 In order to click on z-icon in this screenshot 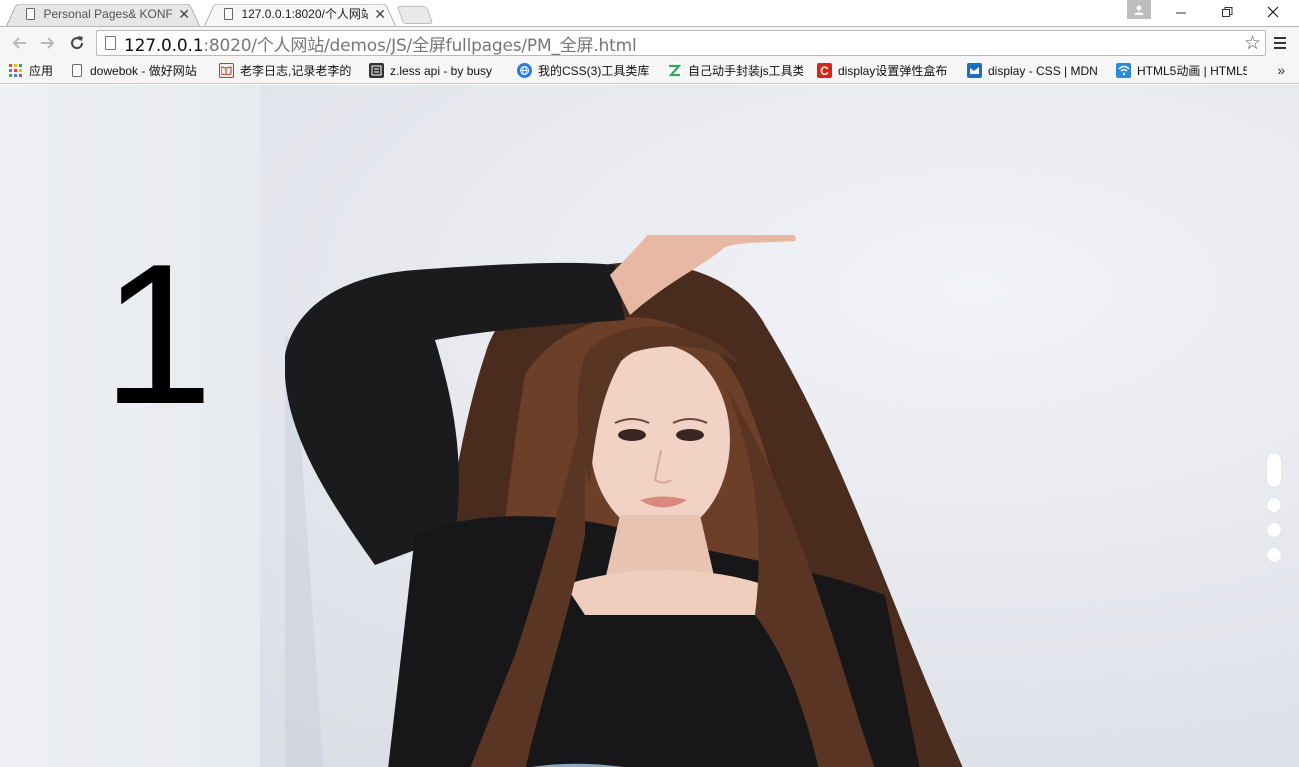, I will do `click(674, 70)`.